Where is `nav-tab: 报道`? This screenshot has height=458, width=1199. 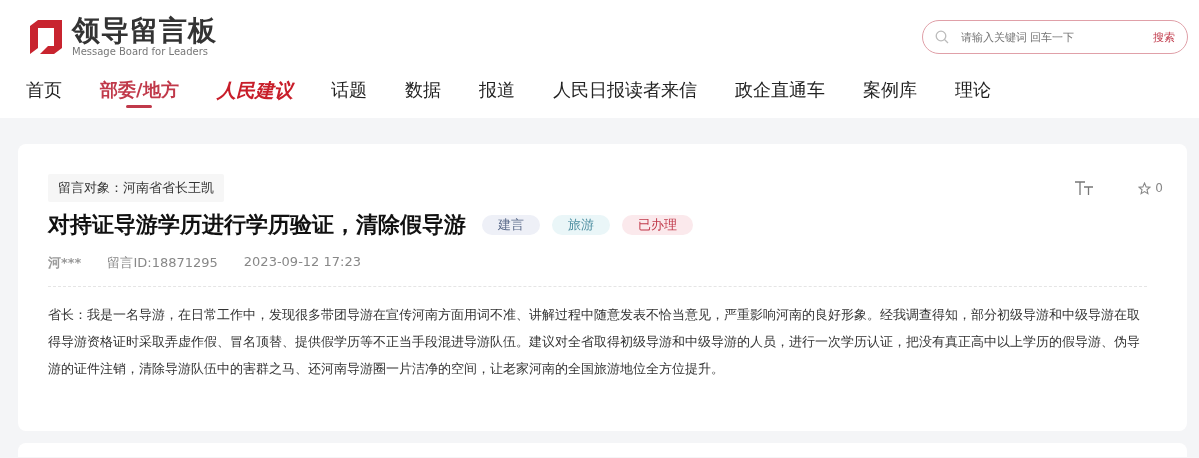 nav-tab: 报道 is located at coordinates (496, 95).